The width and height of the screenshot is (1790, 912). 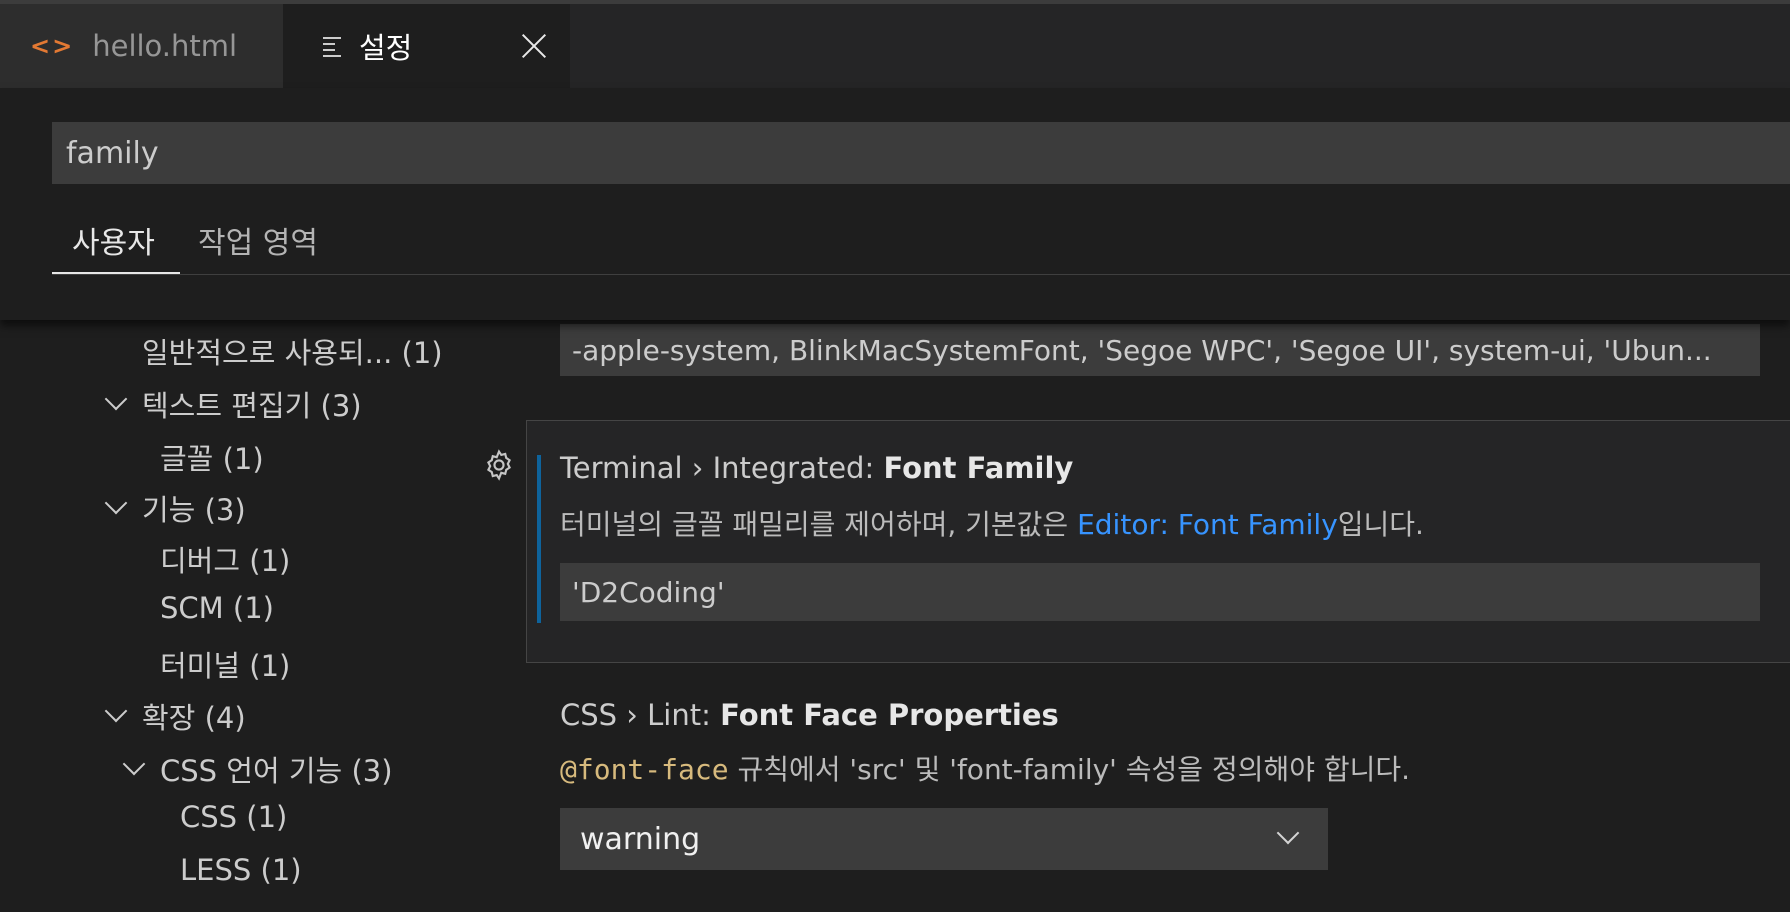 What do you see at coordinates (1160, 592) in the screenshot?
I see `terminal-font-family-input: 'D2Coding'` at bounding box center [1160, 592].